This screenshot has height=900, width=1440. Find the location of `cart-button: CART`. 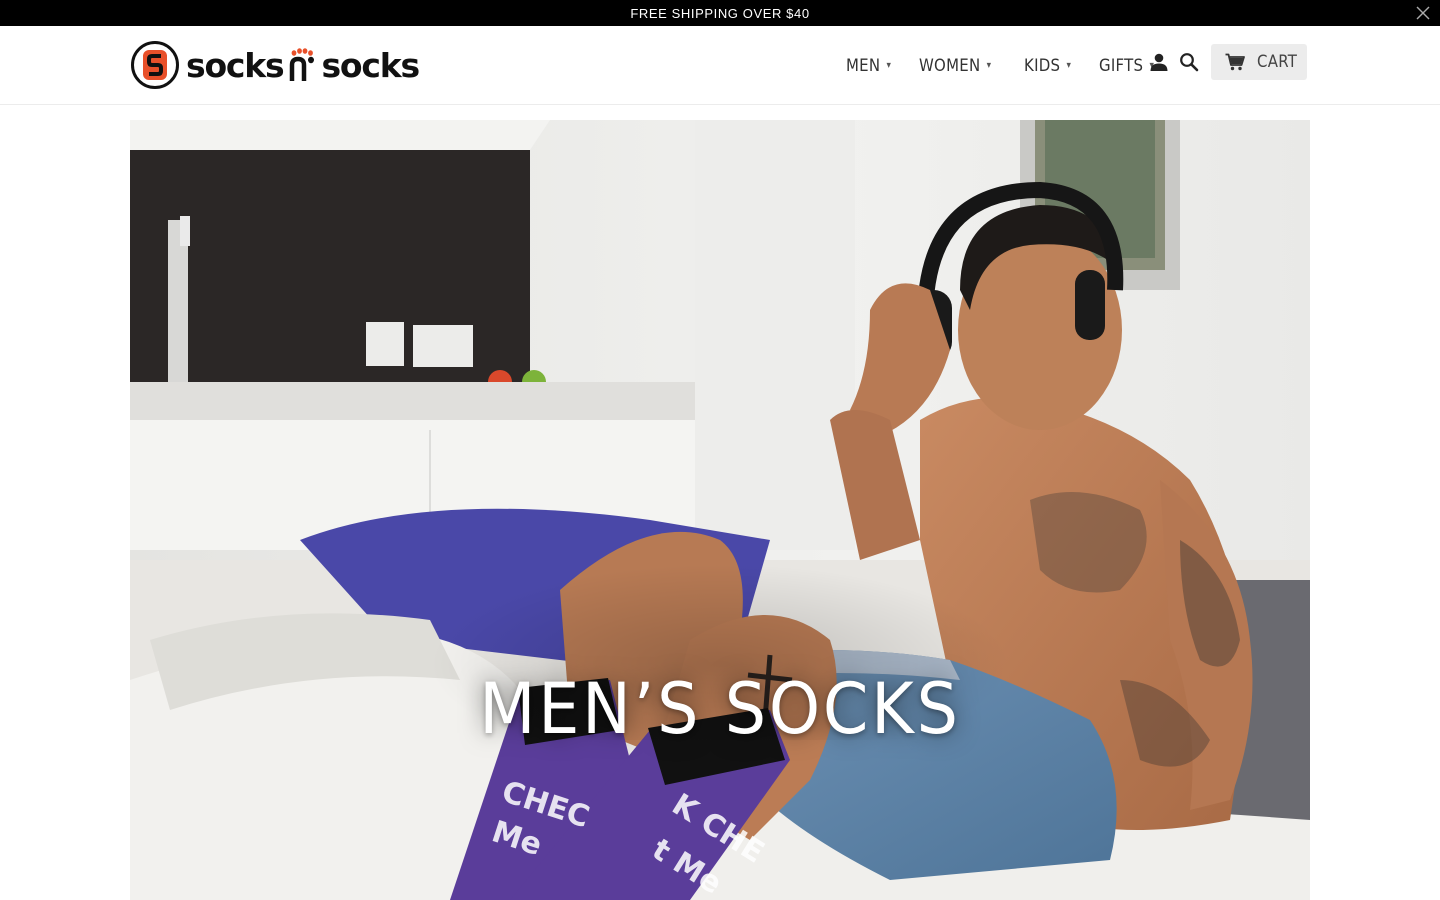

cart-button: CART is located at coordinates (1259, 62).